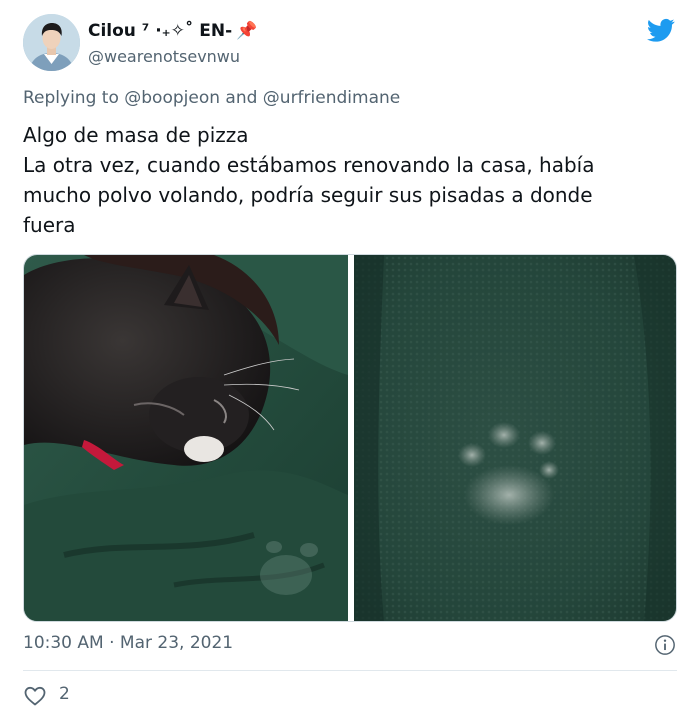 The height and width of the screenshot is (724, 700). Describe the element at coordinates (241, 98) in the screenshot. I see `reply-conjunction: and` at that location.